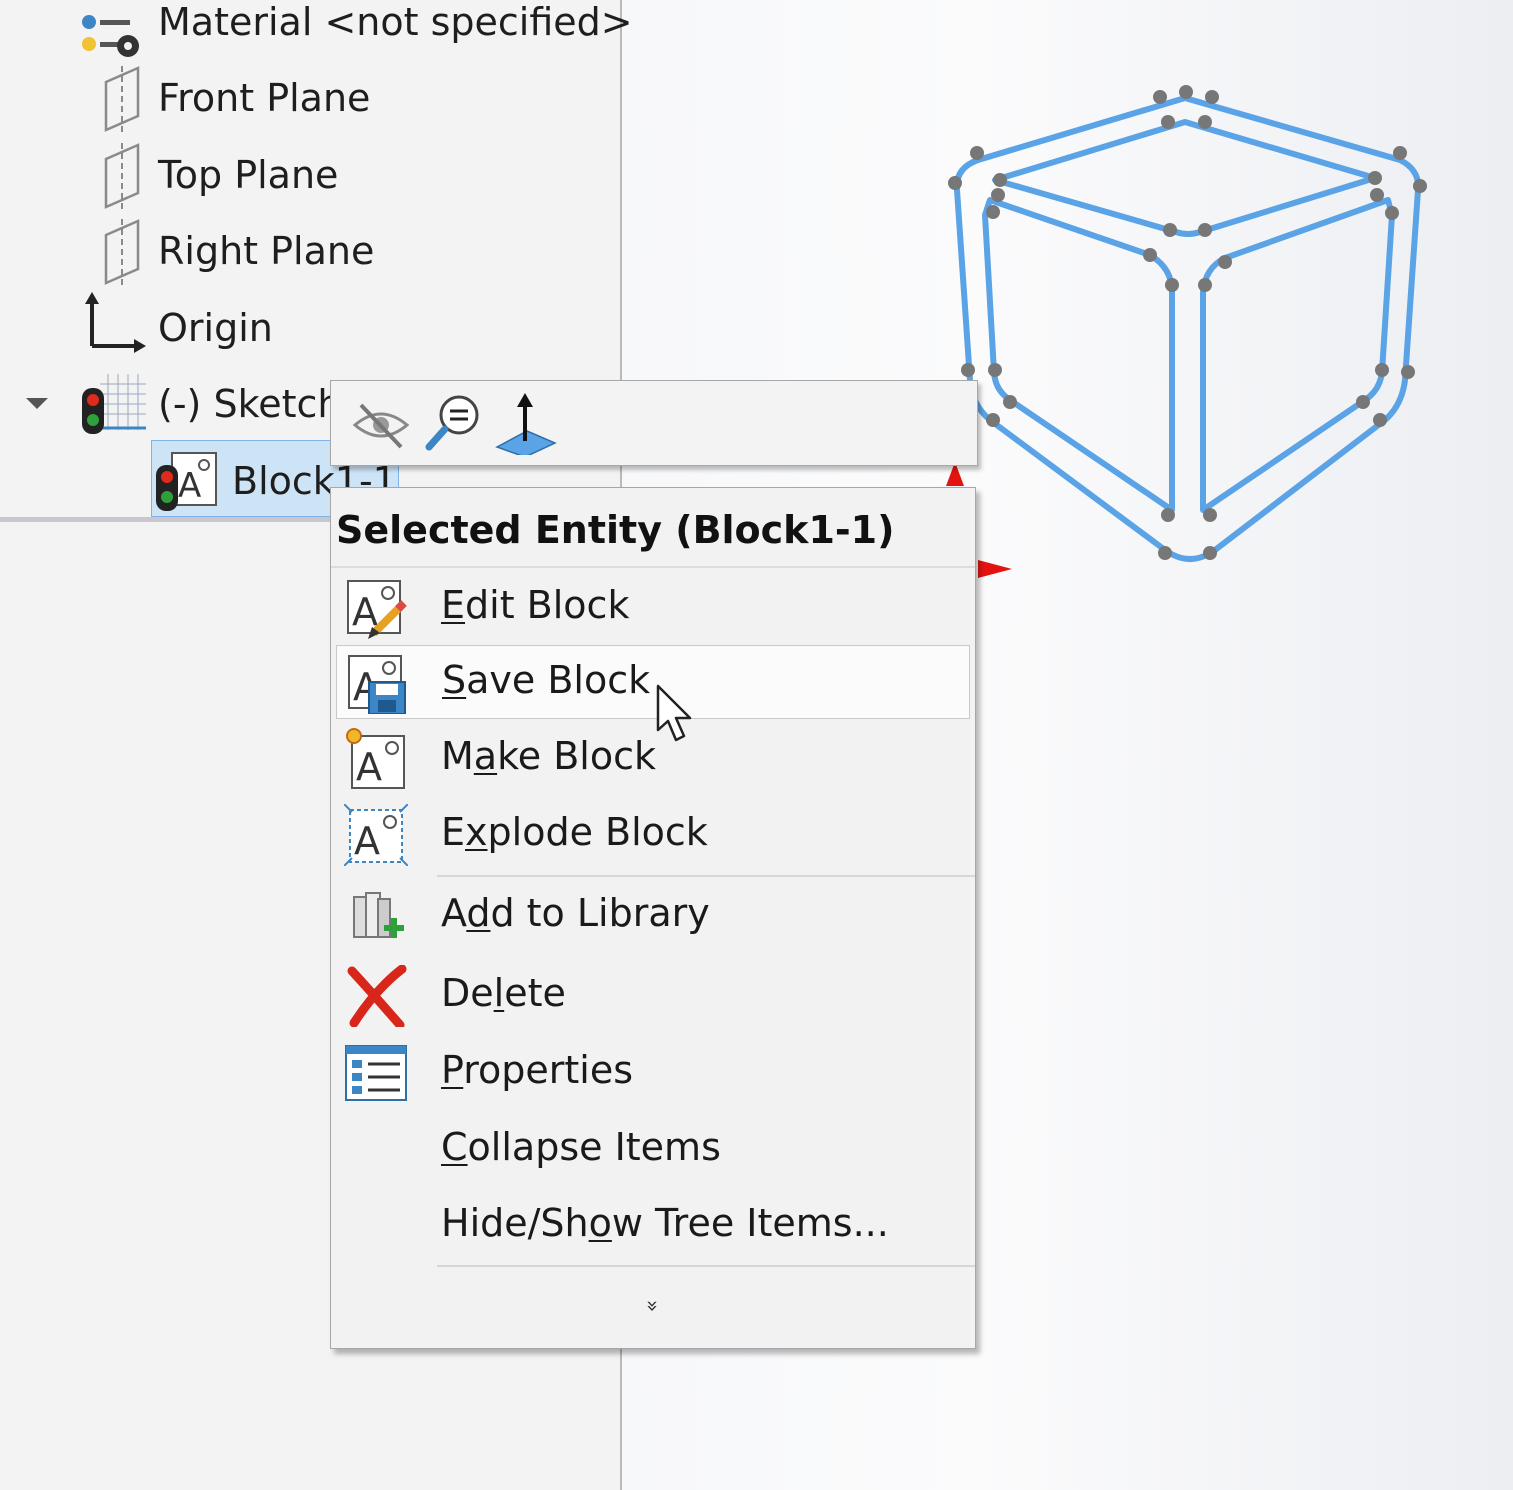  What do you see at coordinates (653, 682) in the screenshot?
I see `menu-item-save-block: A Save Block` at bounding box center [653, 682].